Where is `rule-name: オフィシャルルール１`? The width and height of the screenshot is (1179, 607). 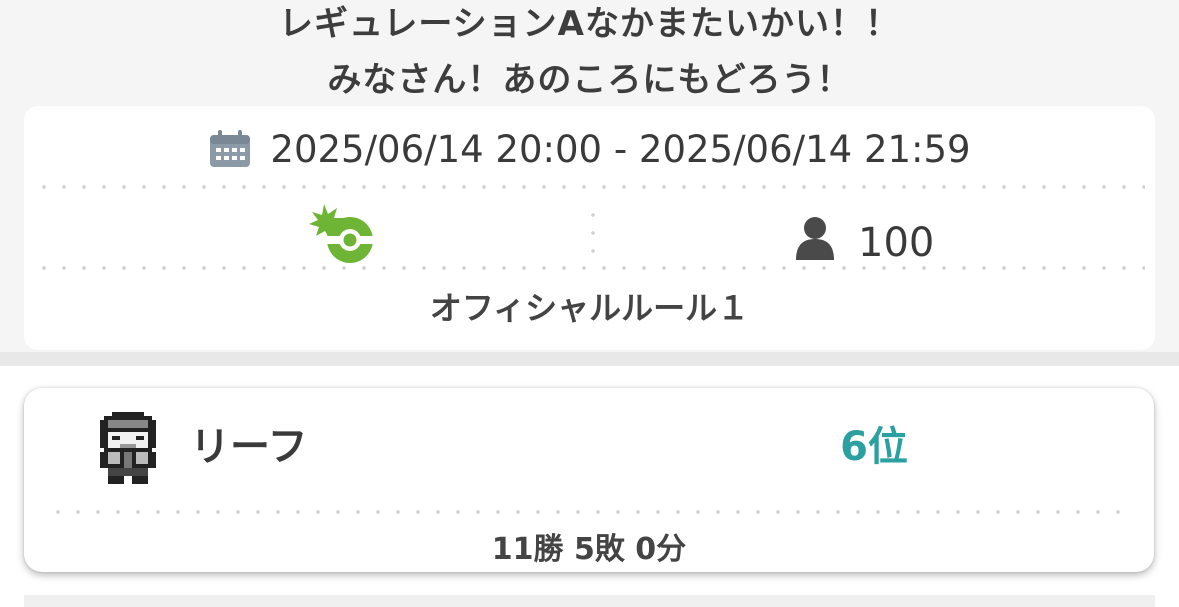
rule-name: オフィシャルルール１ is located at coordinates (589, 308).